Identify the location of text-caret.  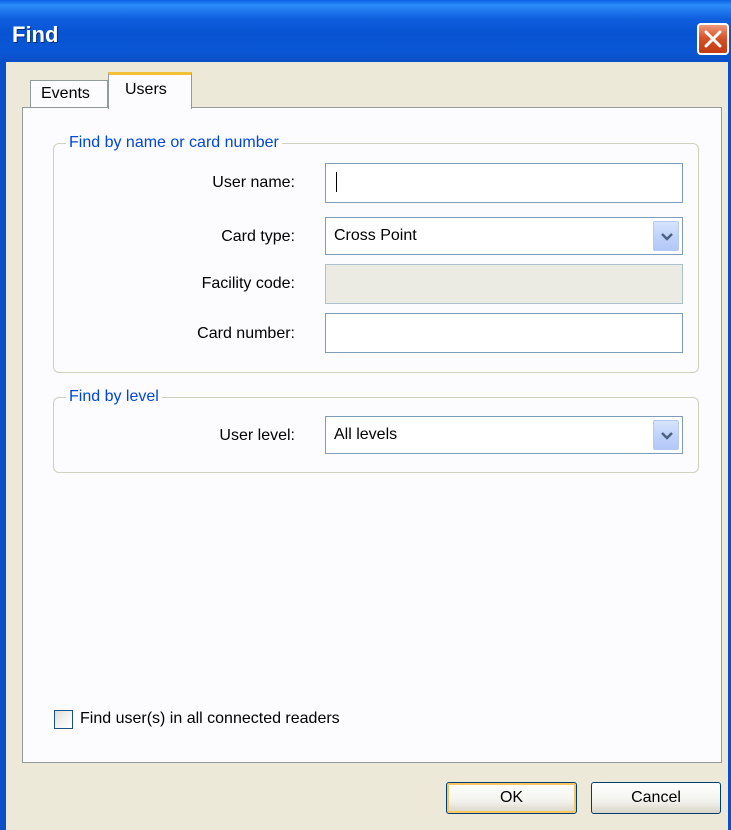
(336, 182).